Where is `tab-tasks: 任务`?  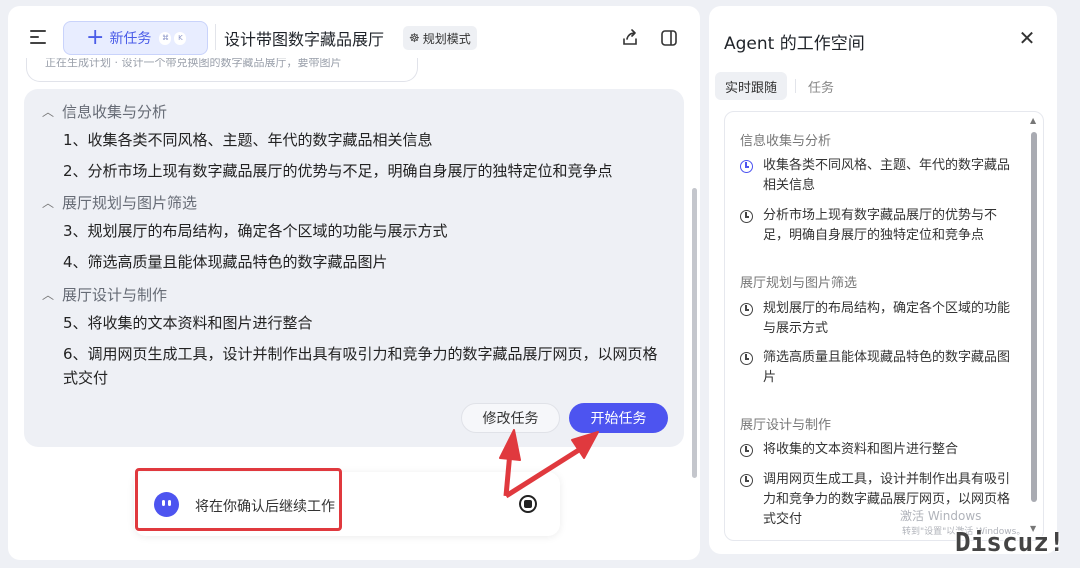 tab-tasks: 任务 is located at coordinates (821, 86).